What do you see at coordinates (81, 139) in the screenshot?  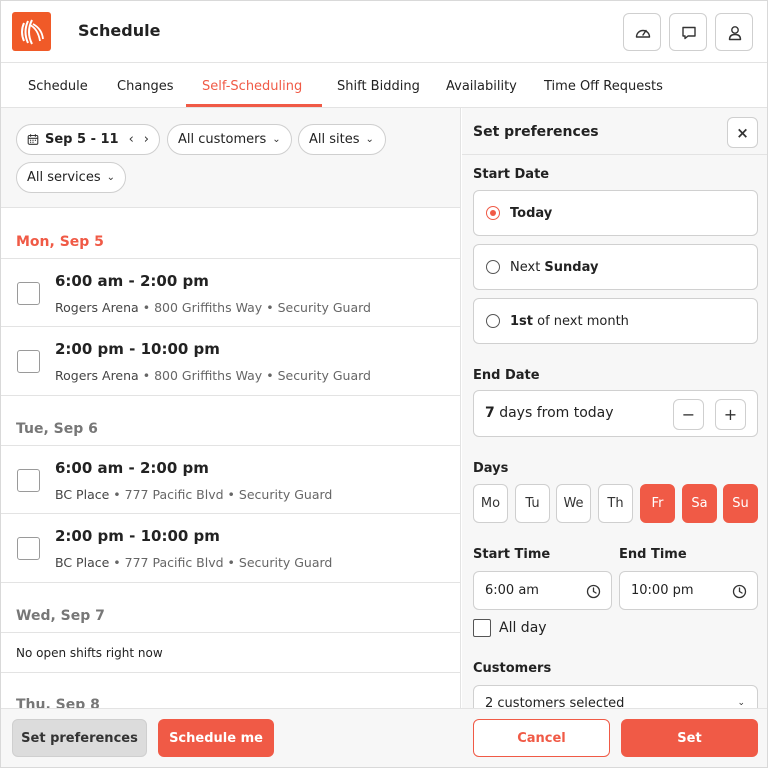 I see `date-range-label: Sep 5 - 11` at bounding box center [81, 139].